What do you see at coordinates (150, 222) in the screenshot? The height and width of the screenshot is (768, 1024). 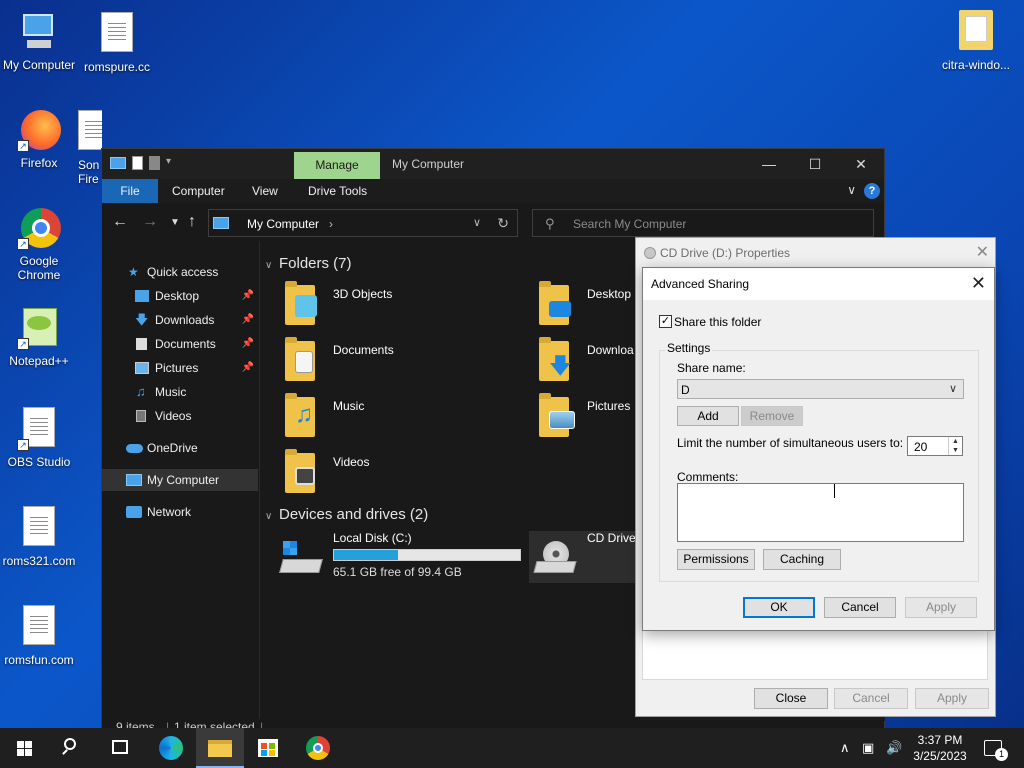 I see `forward-arrow-icon: →` at bounding box center [150, 222].